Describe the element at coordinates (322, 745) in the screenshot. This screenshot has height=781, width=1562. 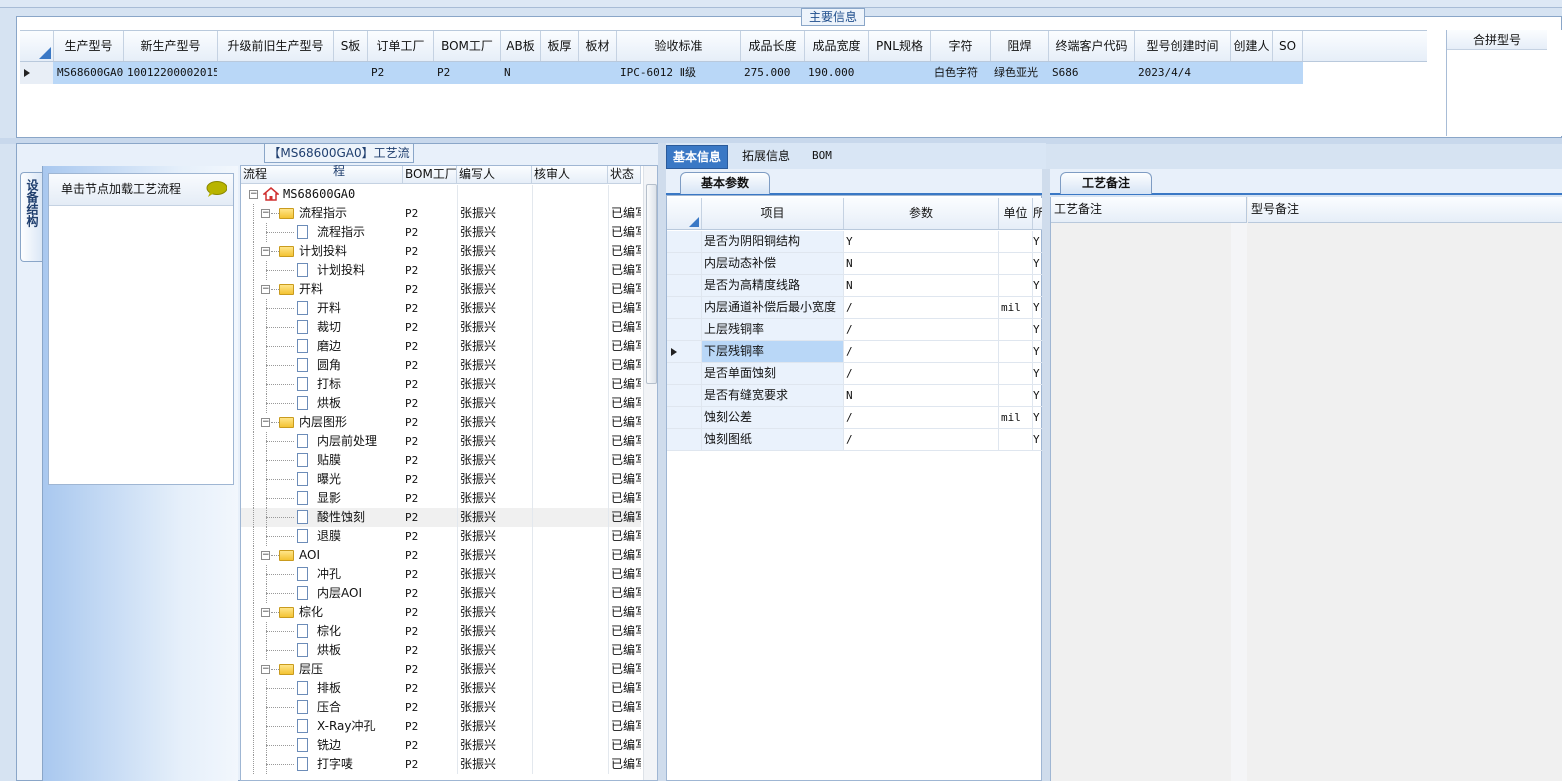
I see `tree-flow-cell: 铣边` at that location.